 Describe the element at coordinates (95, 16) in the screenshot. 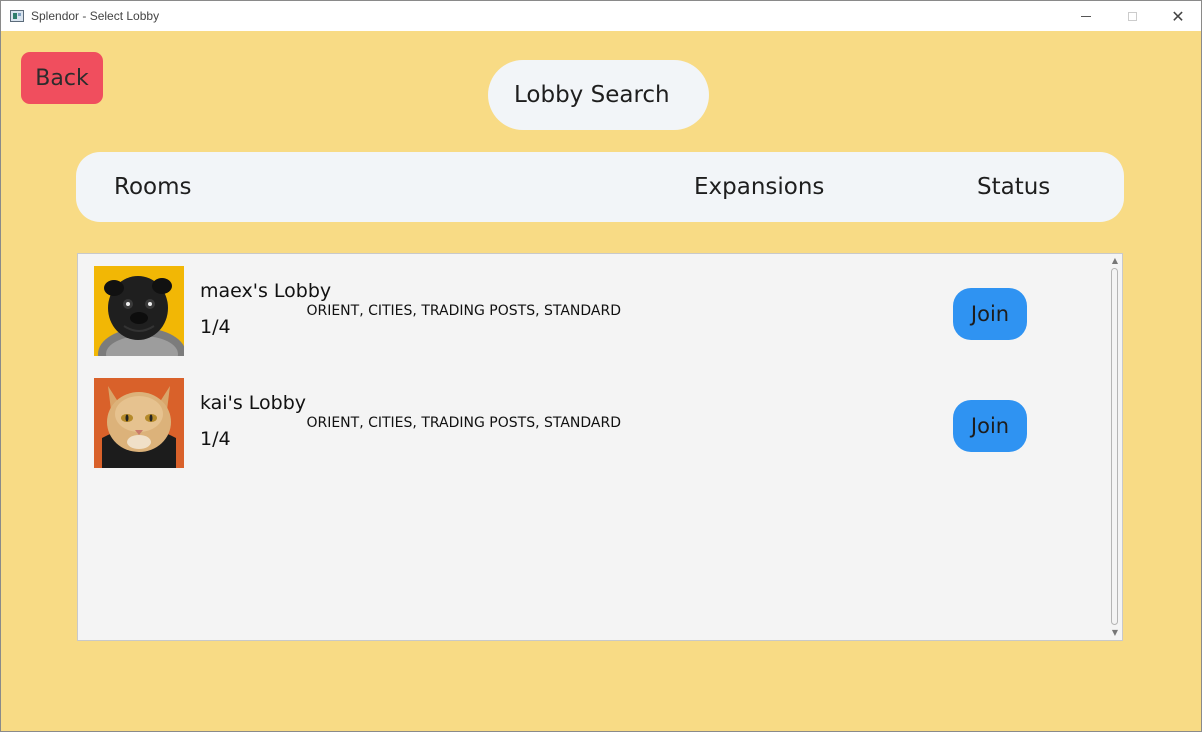

I see `window-title: Splendor - Select Lobby` at that location.